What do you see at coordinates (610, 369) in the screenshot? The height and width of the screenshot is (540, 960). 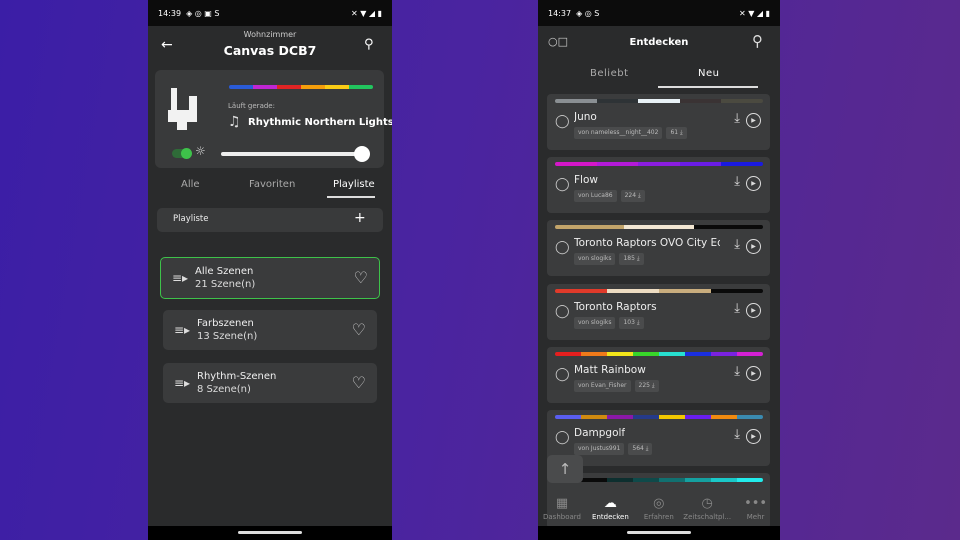 I see `scene-name: Matt Rainbow` at bounding box center [610, 369].